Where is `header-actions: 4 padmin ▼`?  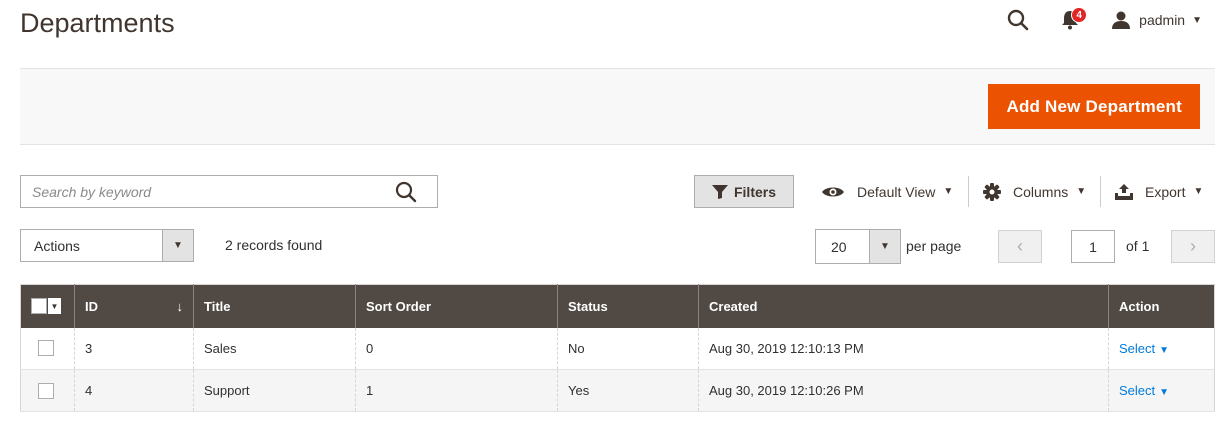 header-actions: 4 padmin ▼ is located at coordinates (1104, 19).